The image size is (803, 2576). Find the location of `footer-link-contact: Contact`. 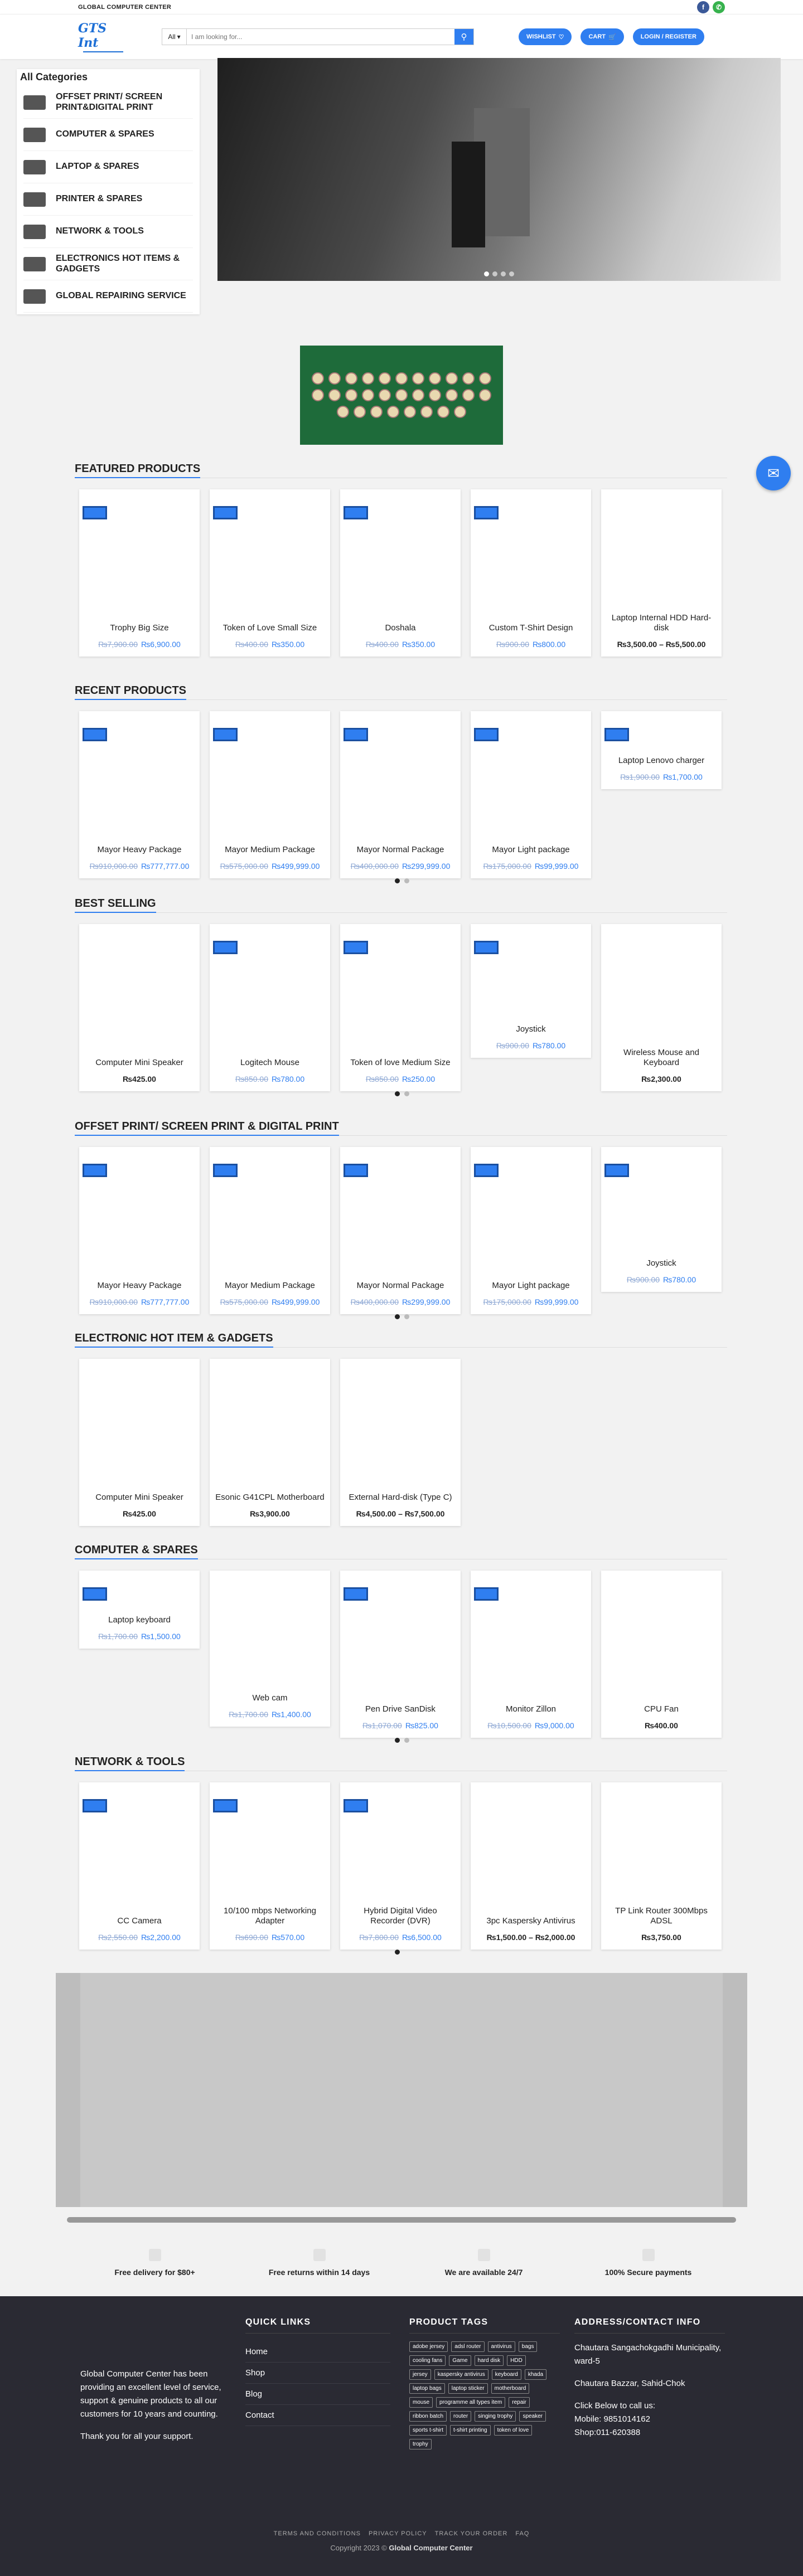

footer-link-contact: Contact is located at coordinates (317, 2416).